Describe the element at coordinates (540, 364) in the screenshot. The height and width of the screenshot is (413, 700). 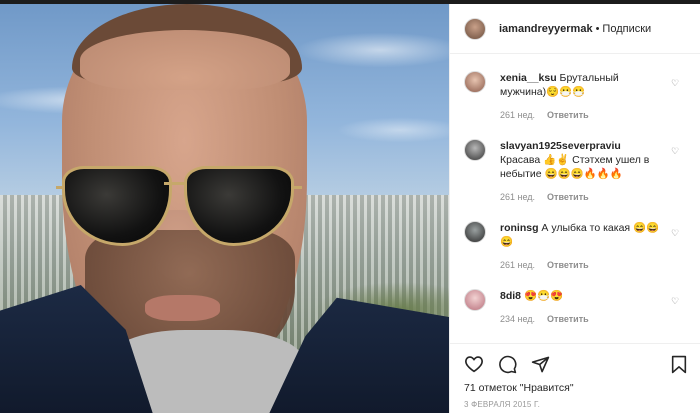
I see `share-icon` at that location.